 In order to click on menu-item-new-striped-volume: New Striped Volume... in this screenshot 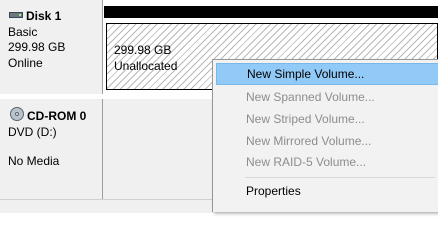, I will do `click(327, 119)`.